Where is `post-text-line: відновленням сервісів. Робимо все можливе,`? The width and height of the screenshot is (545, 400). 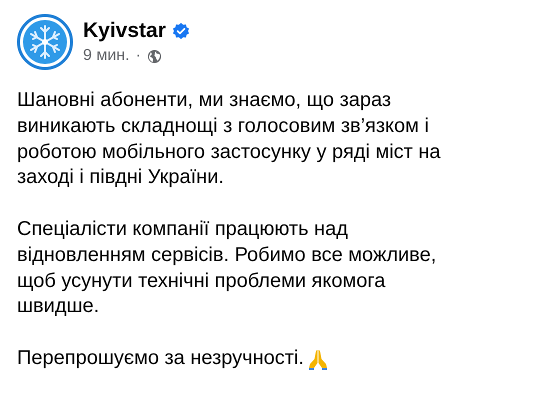
post-text-line: відновленням сервісів. Робимо все можливе, is located at coordinates (226, 255).